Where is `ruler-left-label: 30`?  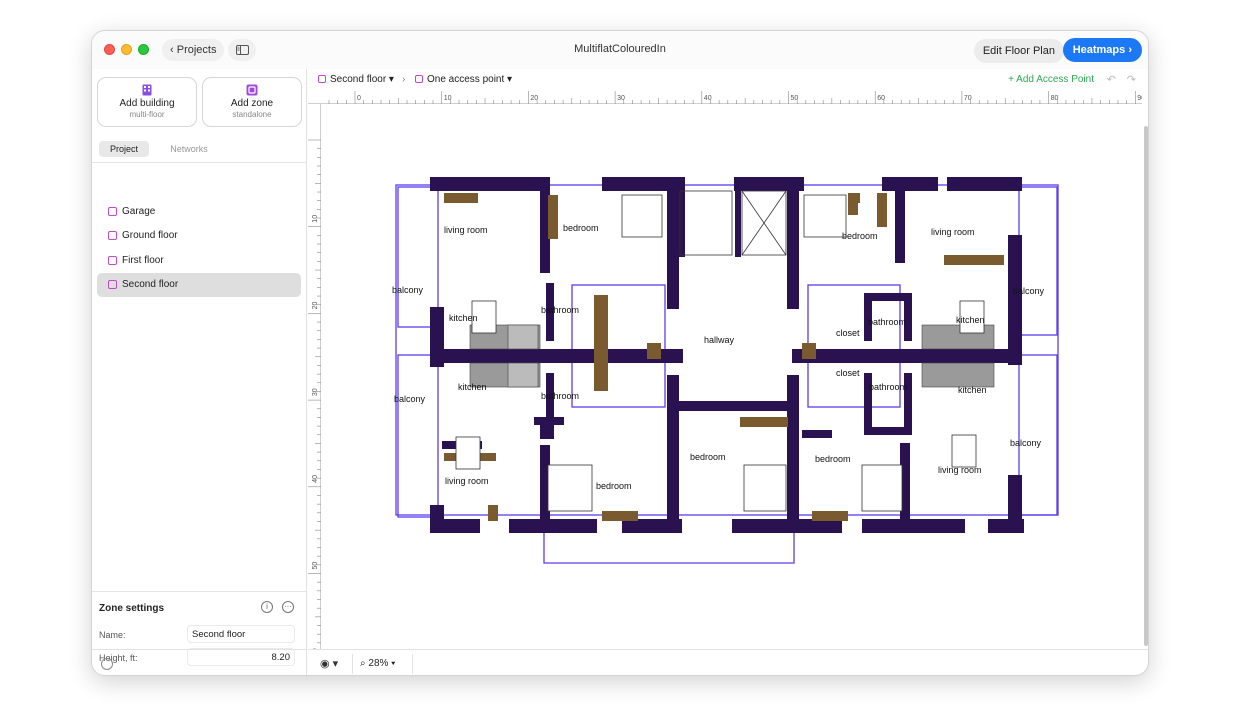 ruler-left-label: 30 is located at coordinates (315, 392).